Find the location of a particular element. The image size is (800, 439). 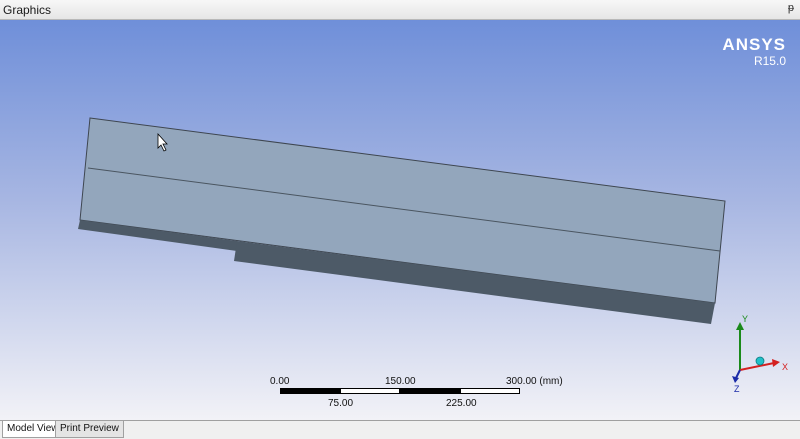

scale-bar: 0.00 150.00 300.00 (mm) 75.00 225.00 is located at coordinates (420, 396).